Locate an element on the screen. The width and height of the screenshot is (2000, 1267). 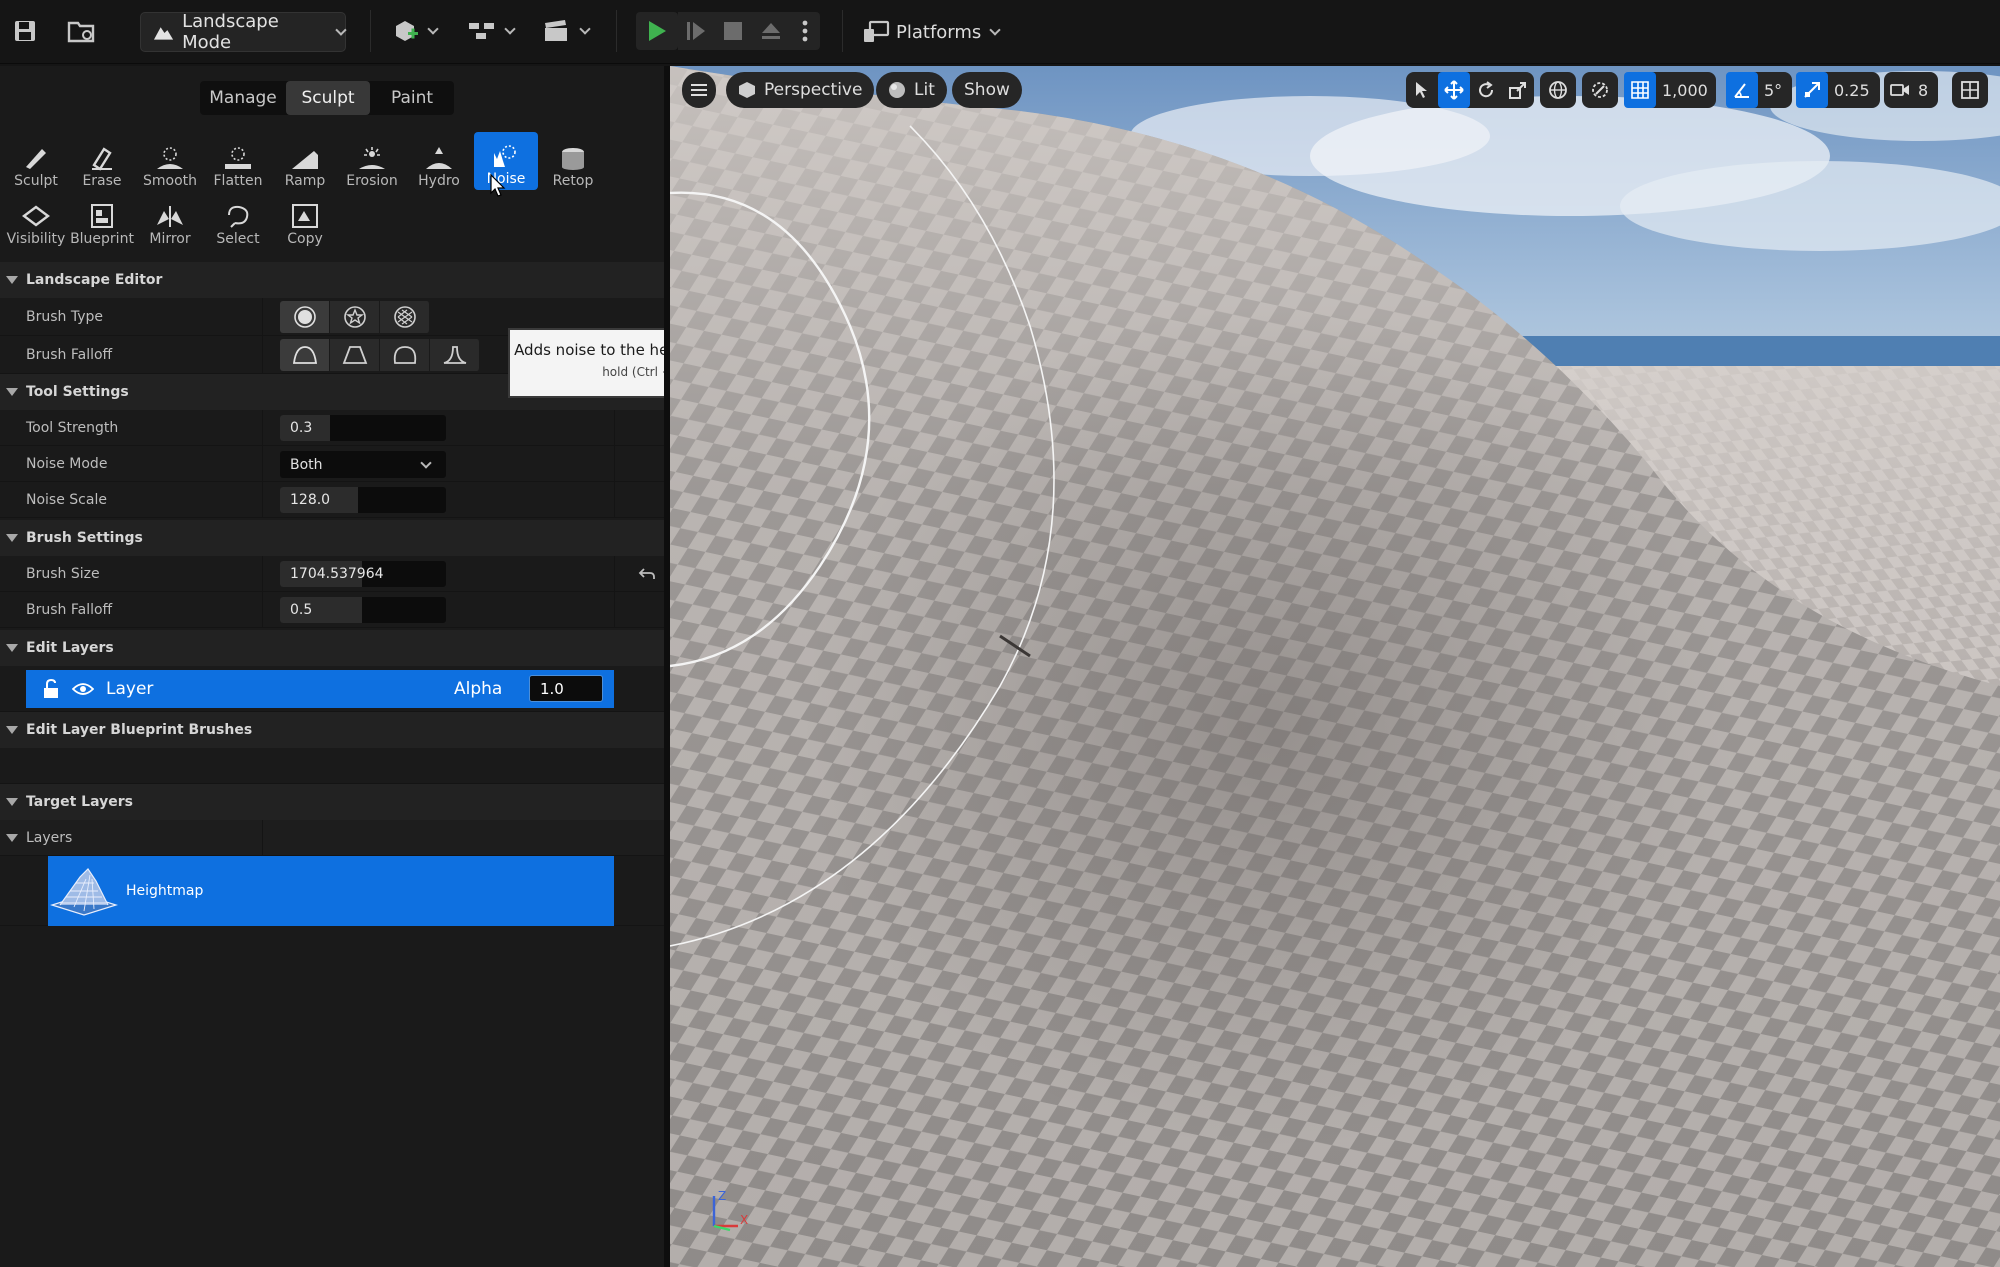
scale-snap-icon is located at coordinates (1812, 90).